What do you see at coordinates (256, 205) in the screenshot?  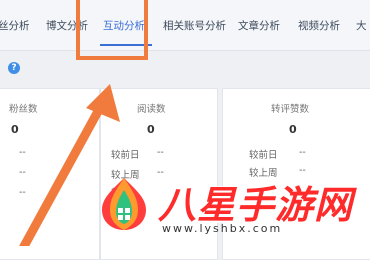 I see `watermark-brand: 八星手游网` at bounding box center [256, 205].